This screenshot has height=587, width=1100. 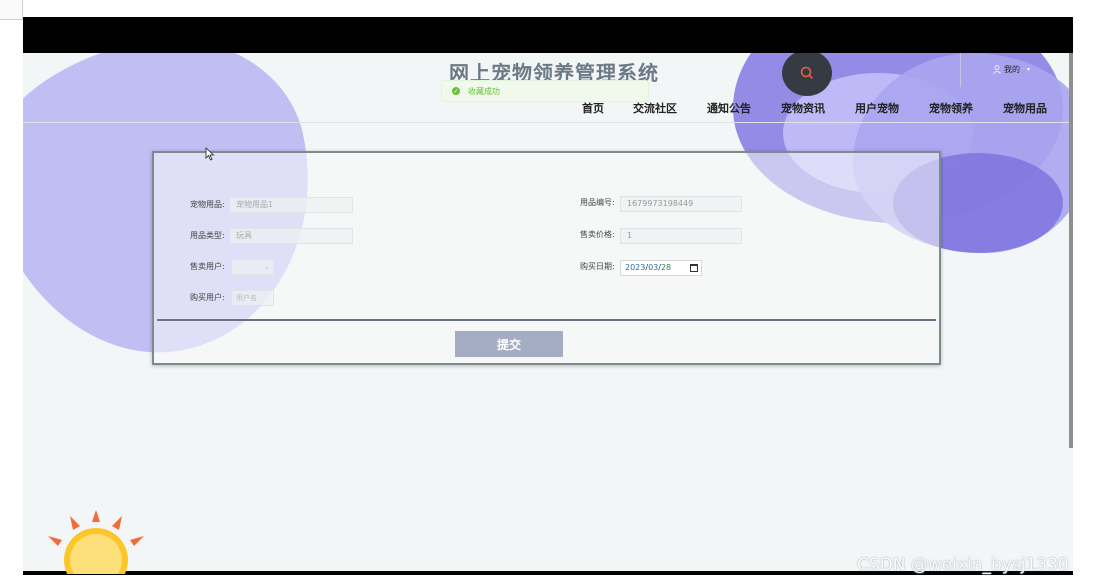 I want to click on nav-item-community: 交流社区, so click(x=655, y=108).